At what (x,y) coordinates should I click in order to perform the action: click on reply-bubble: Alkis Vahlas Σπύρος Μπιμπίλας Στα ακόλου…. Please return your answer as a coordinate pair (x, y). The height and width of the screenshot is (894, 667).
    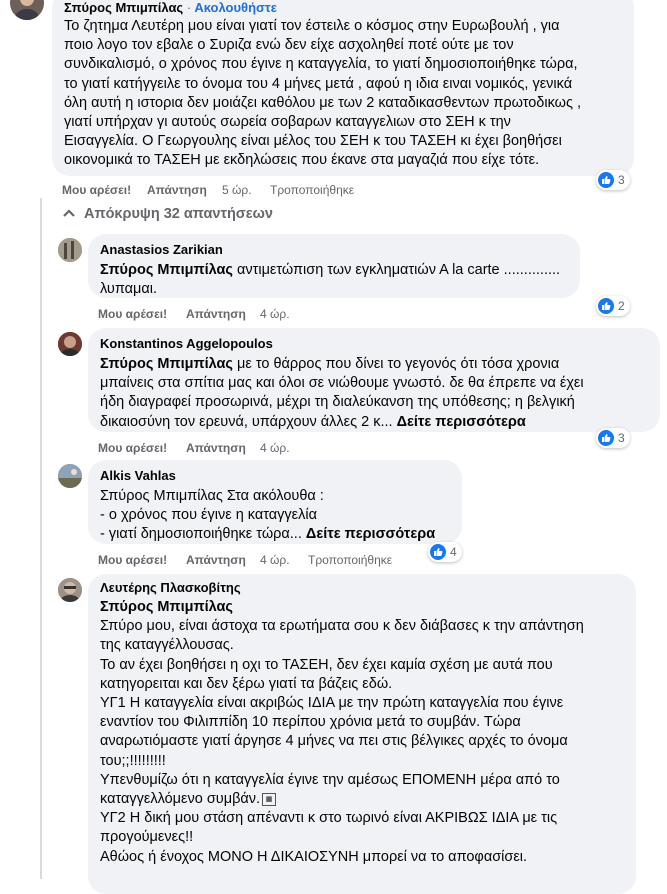
    Looking at the image, I should click on (275, 502).